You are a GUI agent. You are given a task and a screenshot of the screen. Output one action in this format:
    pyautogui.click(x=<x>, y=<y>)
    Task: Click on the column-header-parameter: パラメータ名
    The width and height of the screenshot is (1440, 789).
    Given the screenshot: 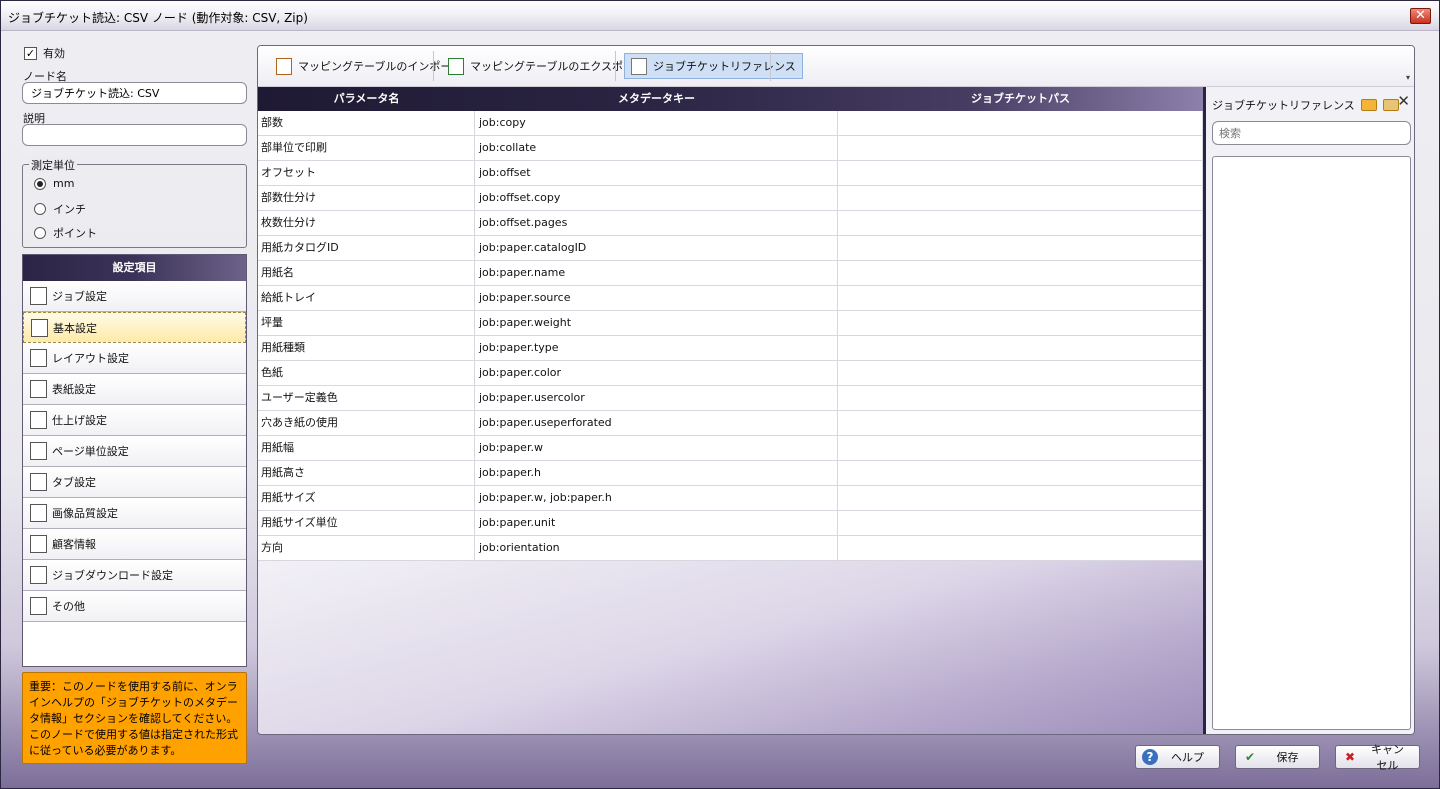 What is the action you would take?
    pyautogui.click(x=366, y=99)
    